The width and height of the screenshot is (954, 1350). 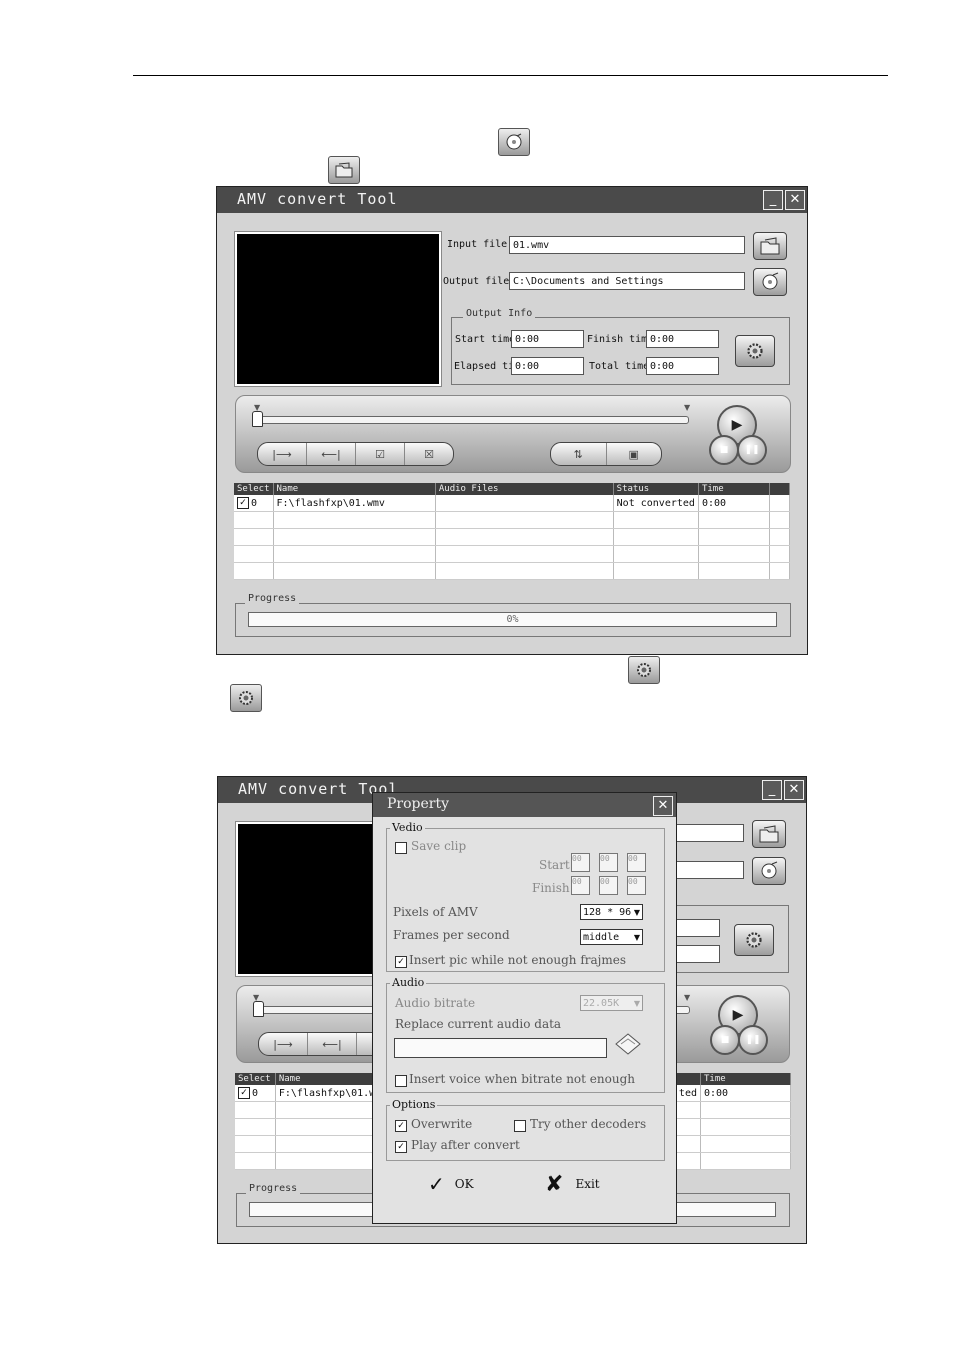 I want to click on fps-value: middle, so click(x=601, y=937).